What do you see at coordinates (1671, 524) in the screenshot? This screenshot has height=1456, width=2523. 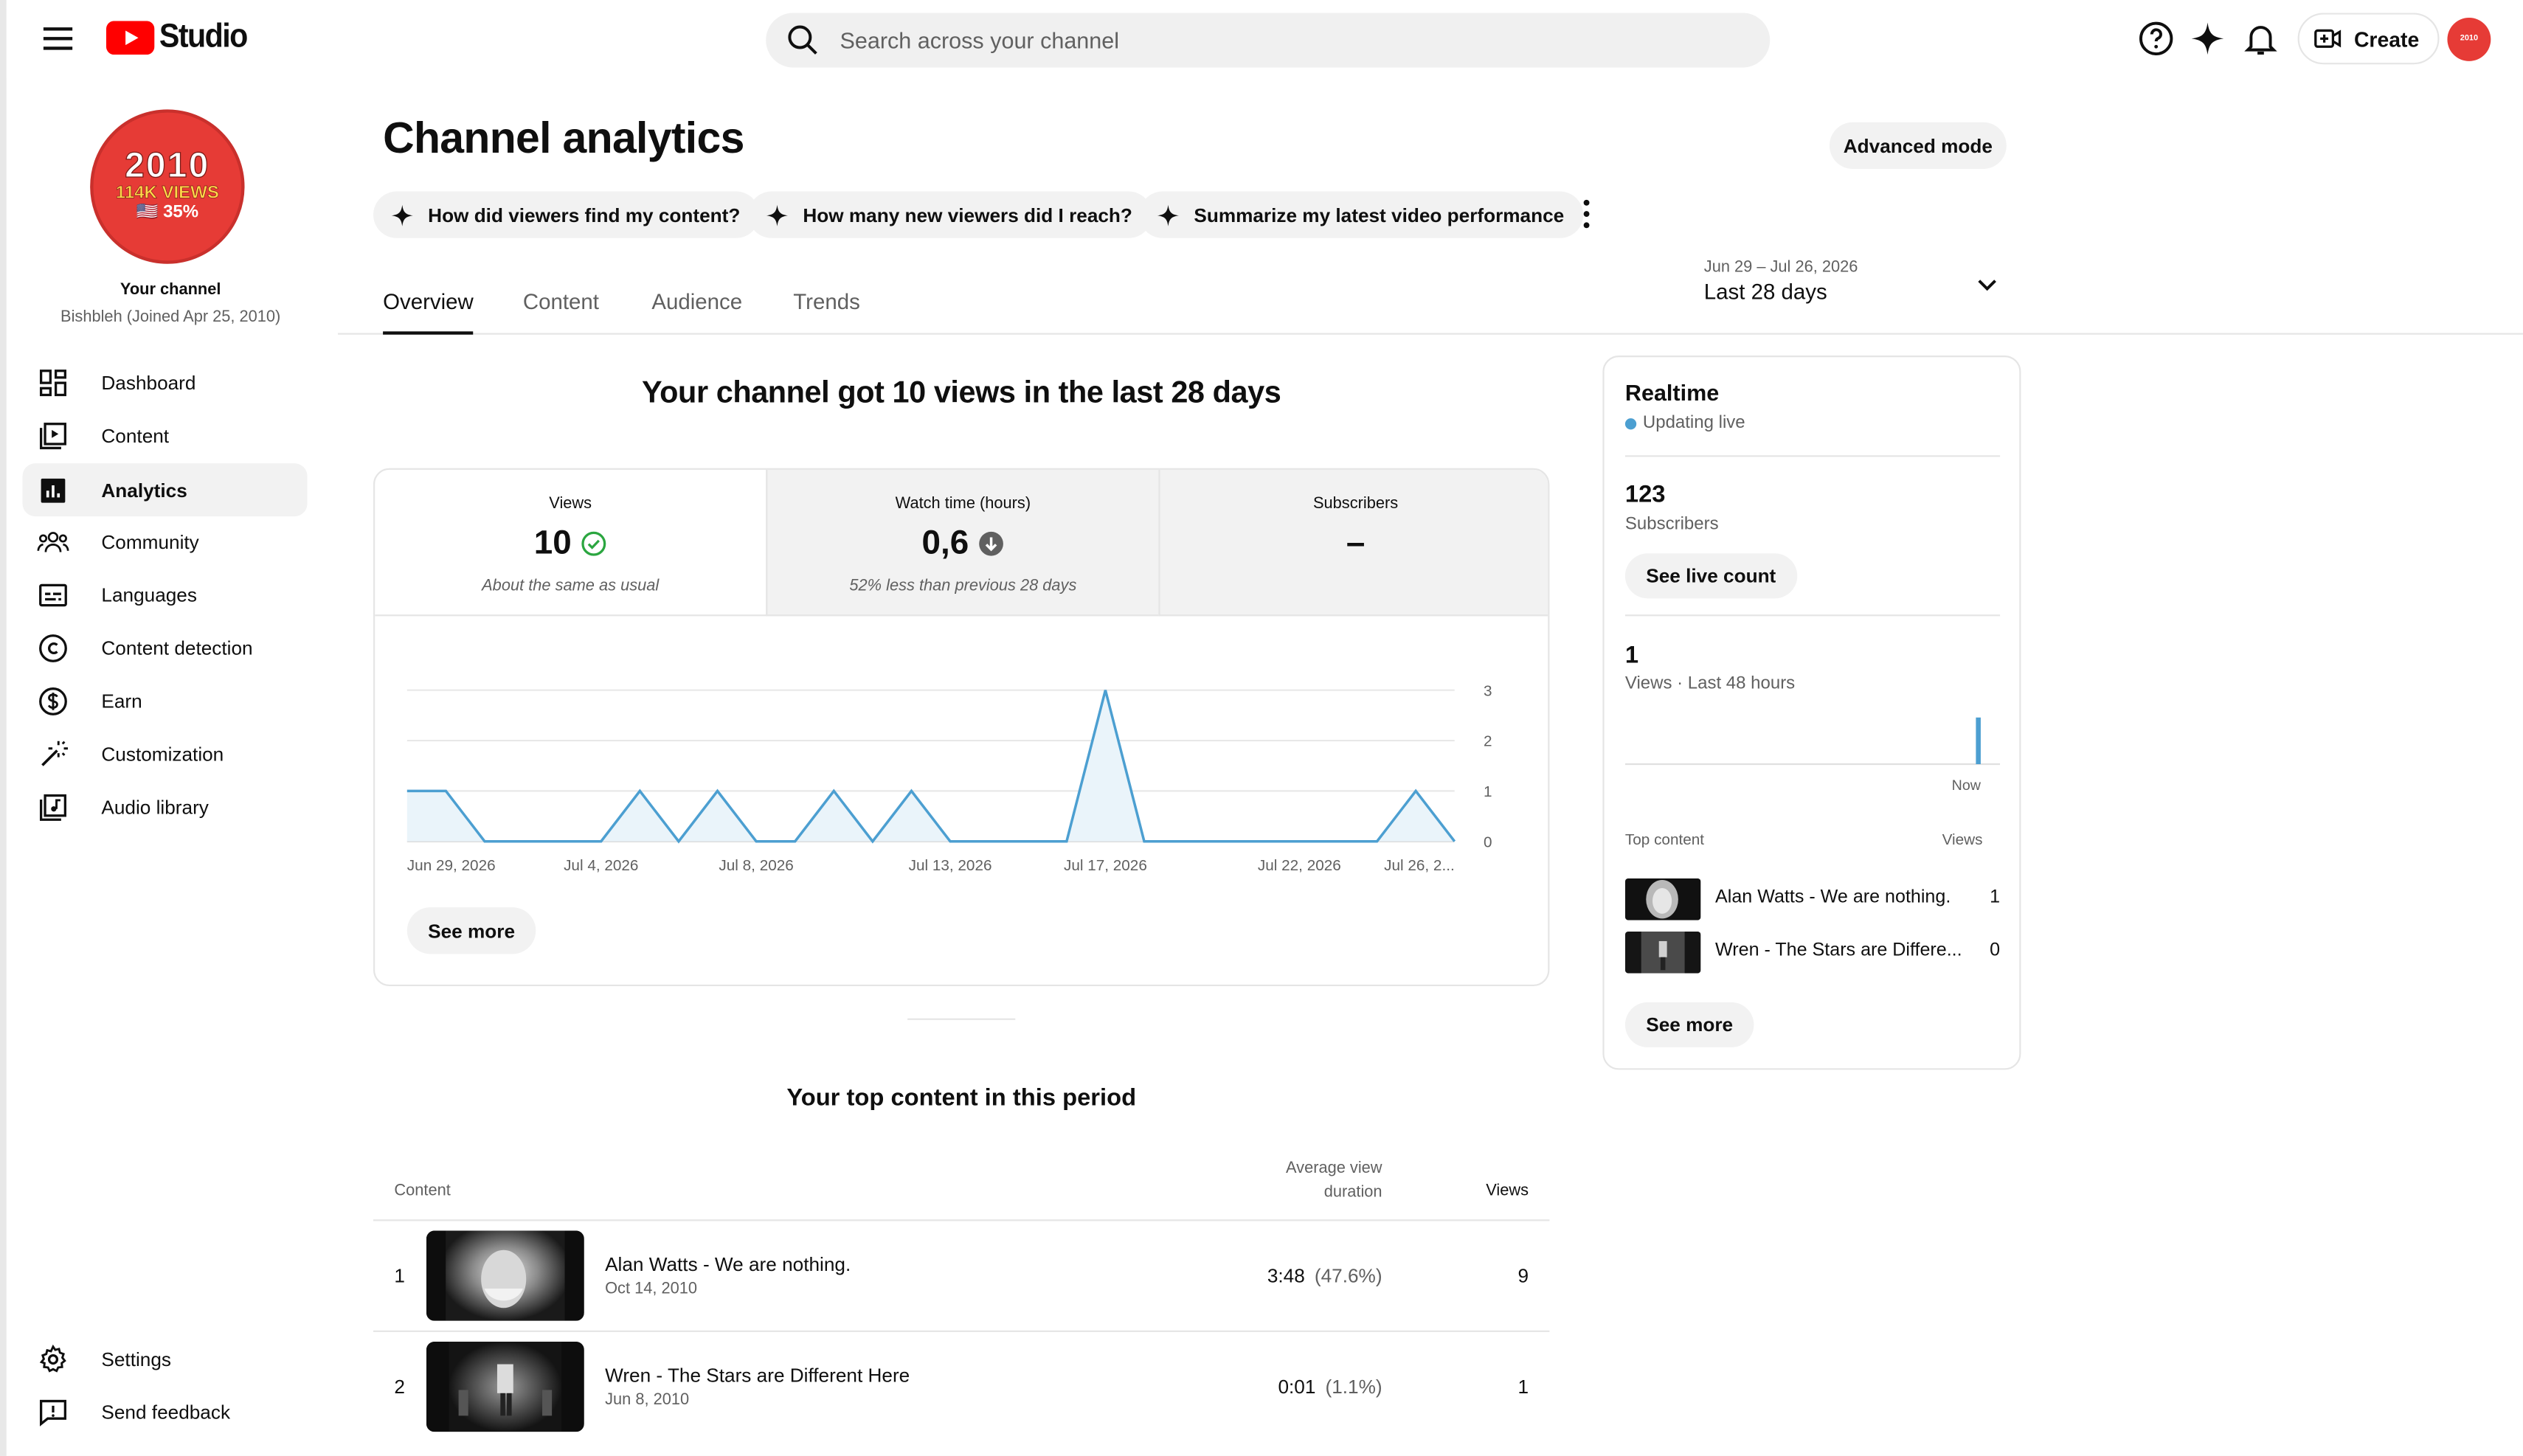 I see `realtime-subs-label: Subscribers` at bounding box center [1671, 524].